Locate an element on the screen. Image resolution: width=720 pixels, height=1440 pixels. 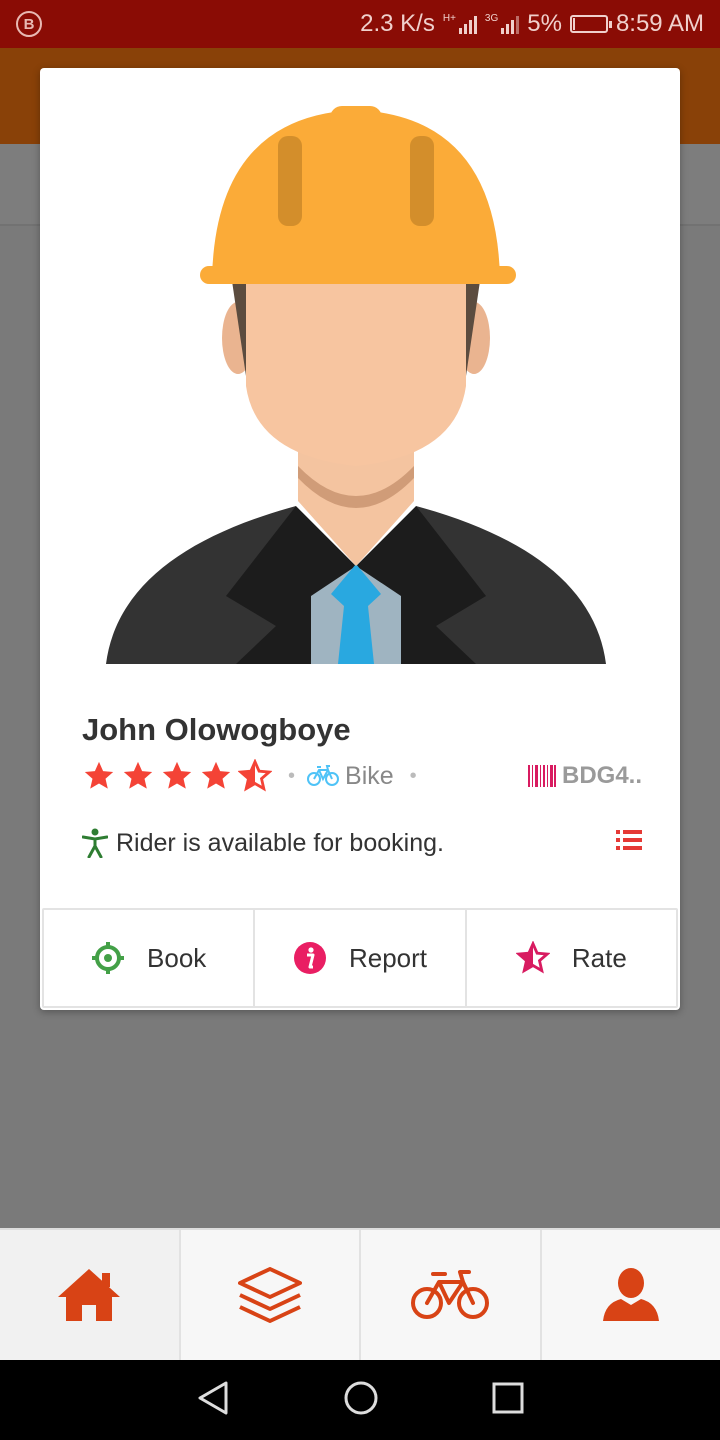
crosshair-icon is located at coordinates (108, 958).